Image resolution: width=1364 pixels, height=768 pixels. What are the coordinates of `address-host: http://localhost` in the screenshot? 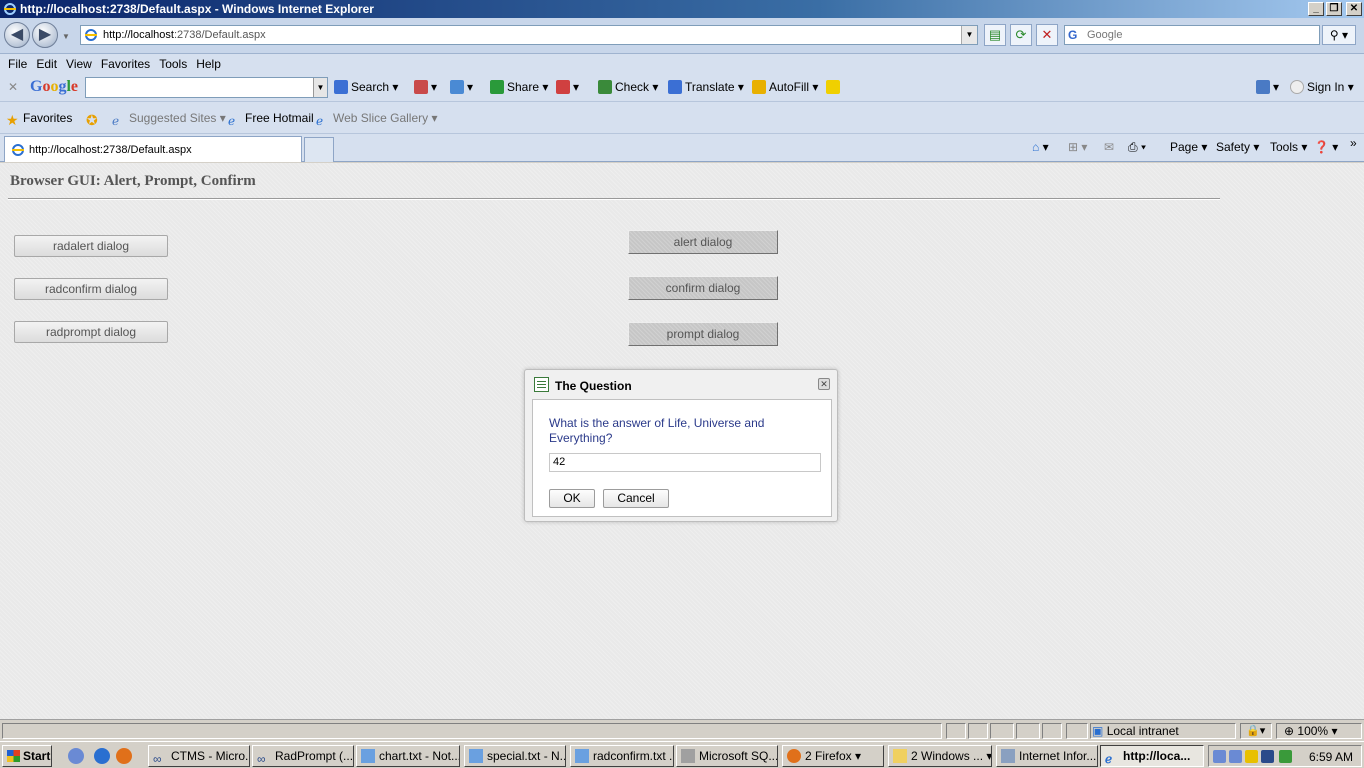 It's located at (138, 35).